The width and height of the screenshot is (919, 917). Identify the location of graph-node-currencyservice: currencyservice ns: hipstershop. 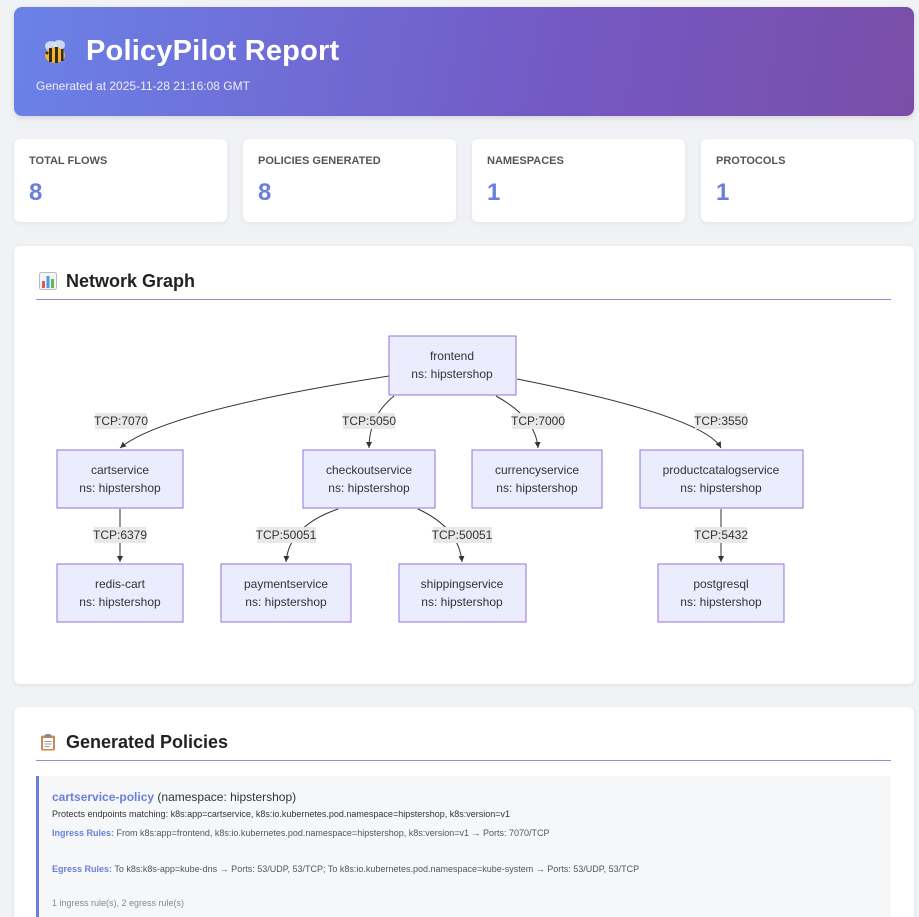
(537, 479).